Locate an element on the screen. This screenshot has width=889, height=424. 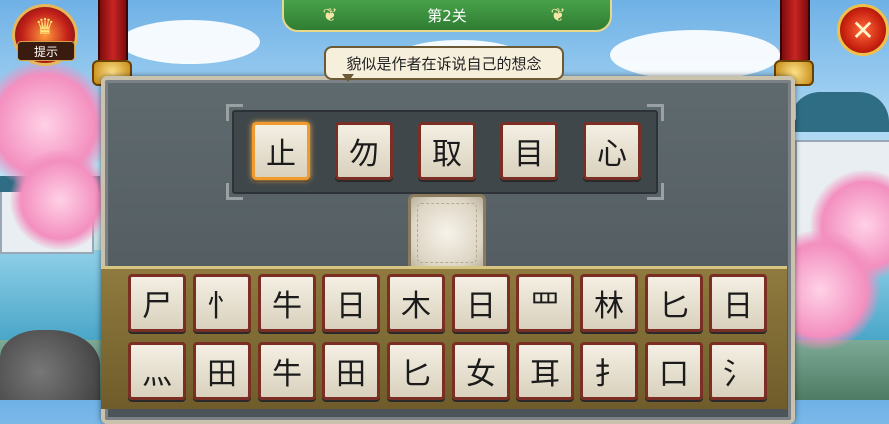
cherry-blossom is located at coordinates (60, 200).